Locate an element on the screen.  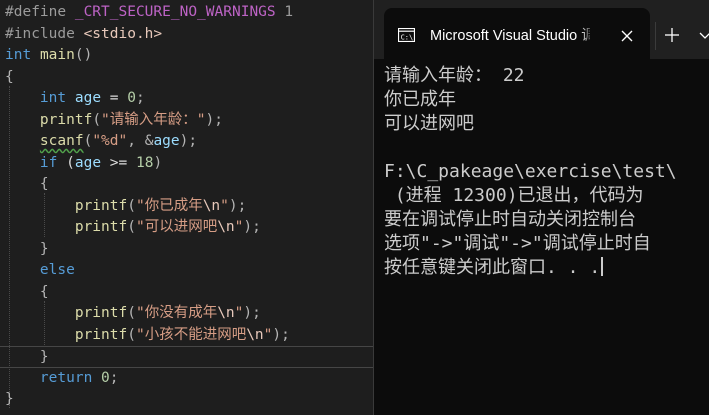
code-line-text: printf("你没有成年\n"); is located at coordinates (133, 314).